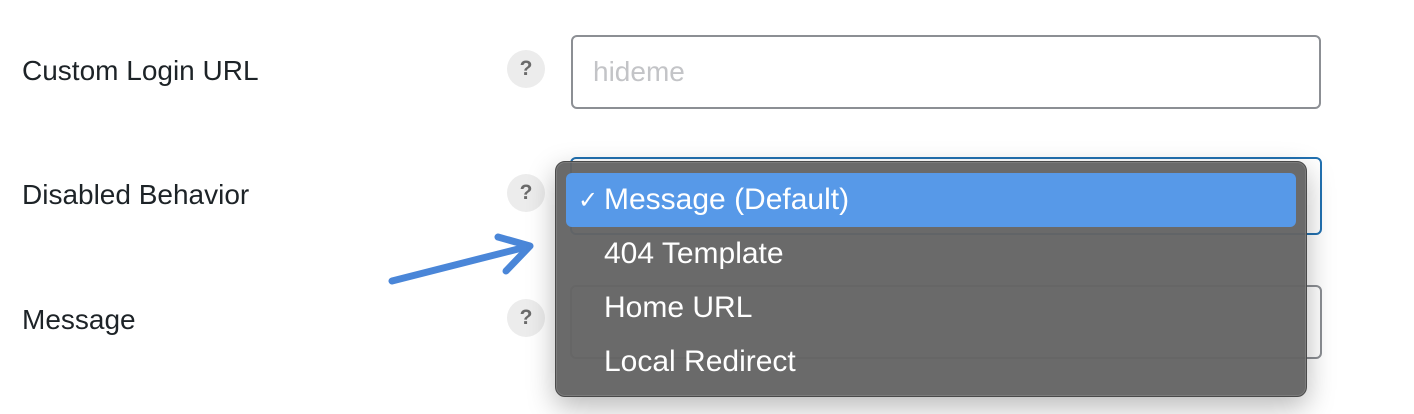 This screenshot has height=414, width=1414. Describe the element at coordinates (931, 362) in the screenshot. I see `dropdown-option-local-redirect: Local Redirect` at that location.